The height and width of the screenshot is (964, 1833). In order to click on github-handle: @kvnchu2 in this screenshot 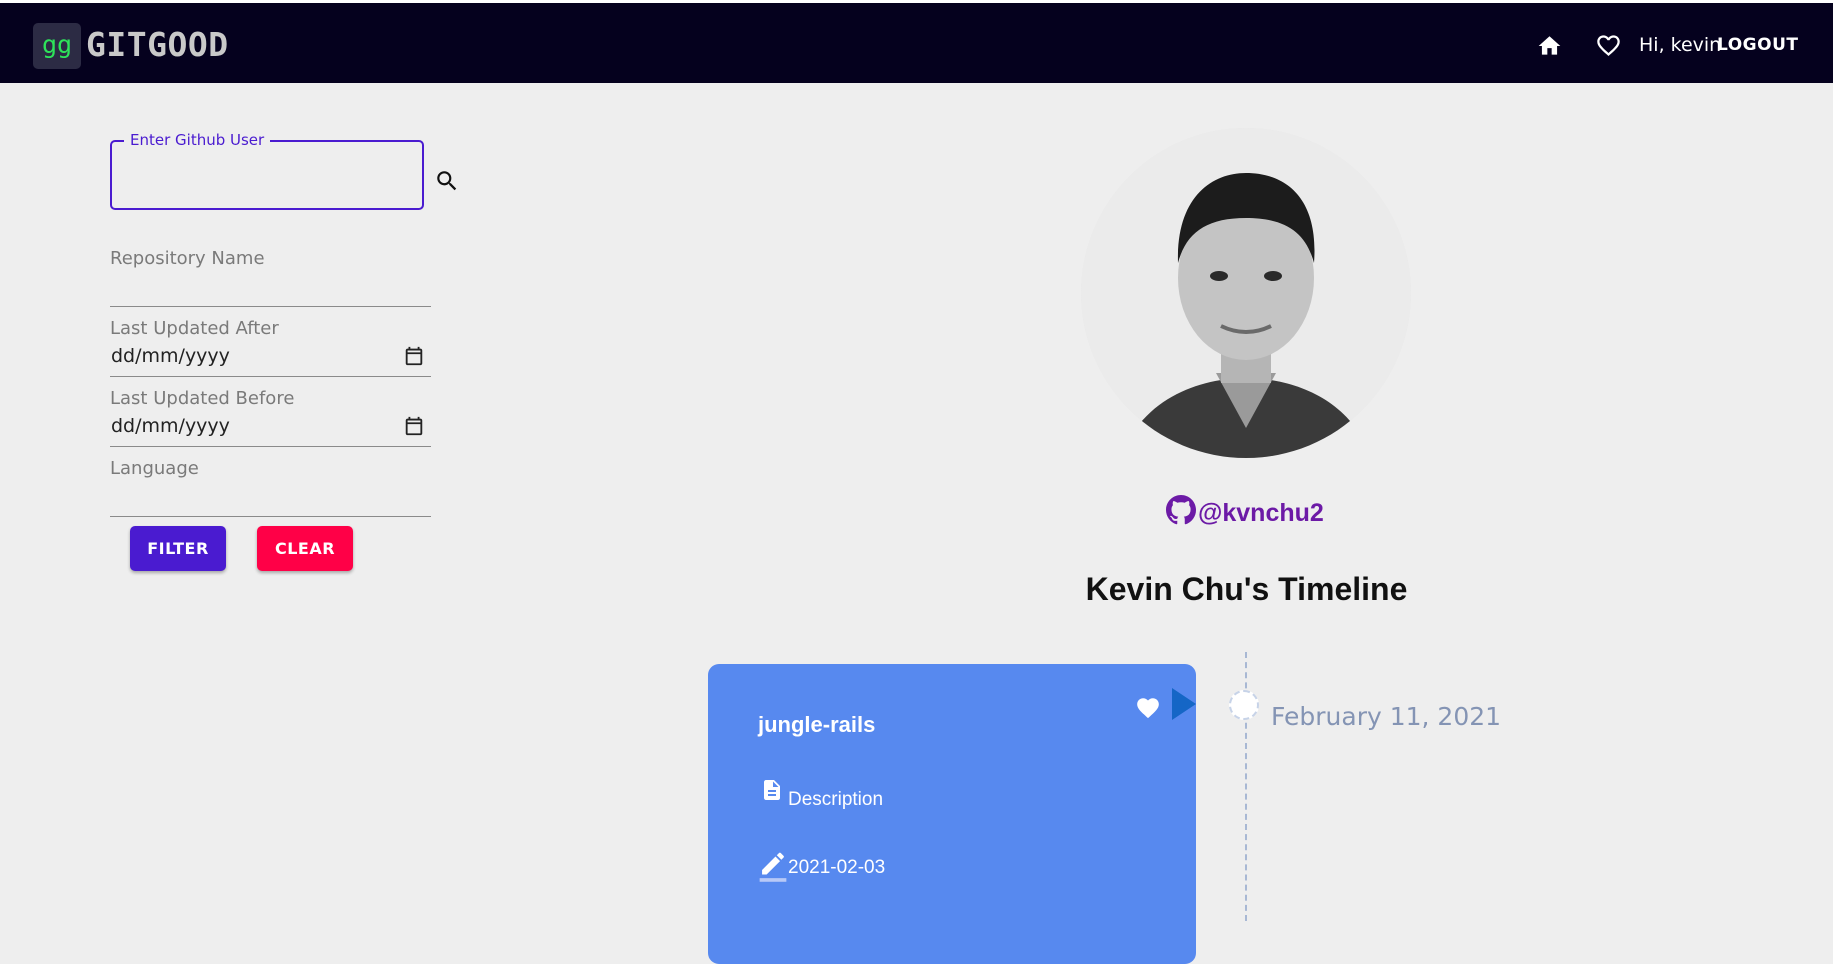, I will do `click(1261, 513)`.